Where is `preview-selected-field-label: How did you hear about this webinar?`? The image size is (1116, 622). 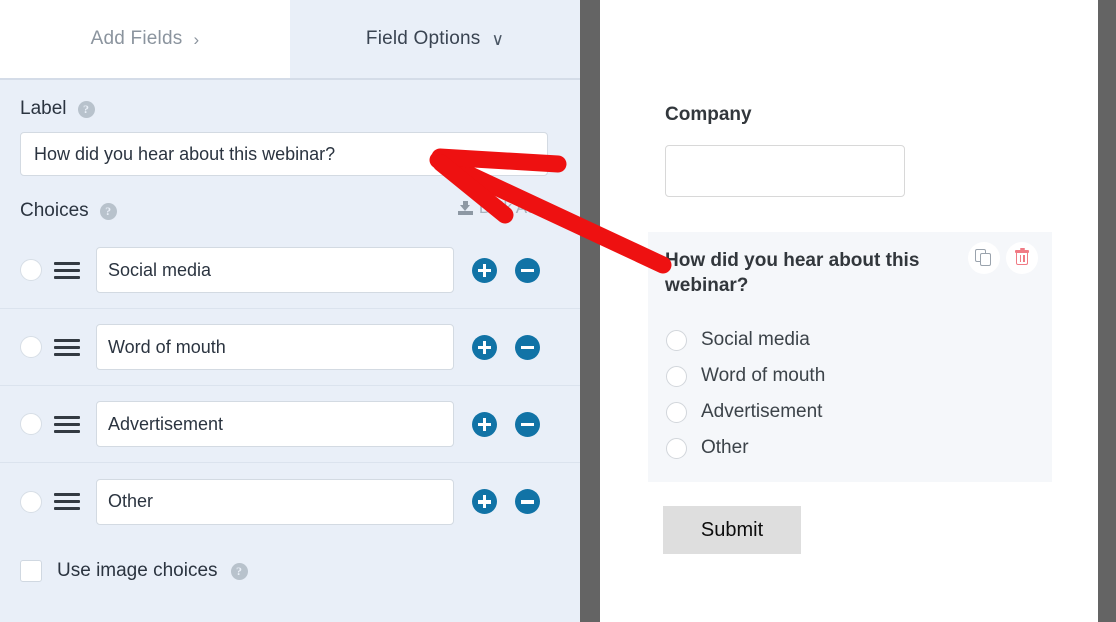
preview-selected-field-label: How did you hear about this webinar? is located at coordinates (792, 273).